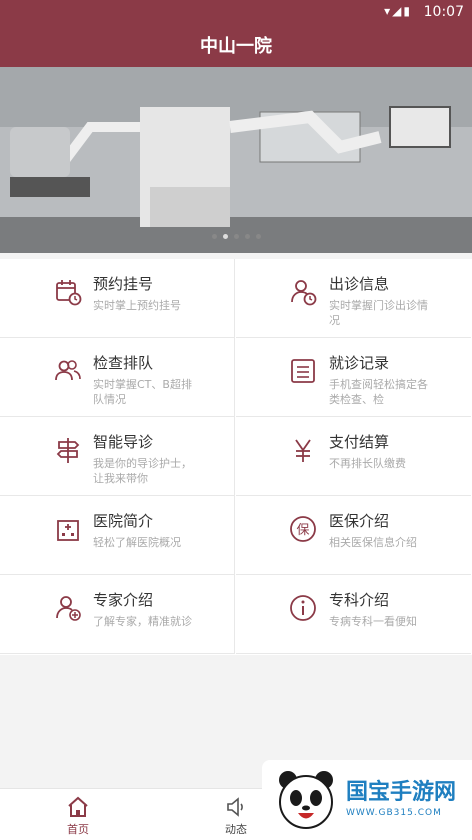 This screenshot has height=840, width=472. What do you see at coordinates (142, 471) in the screenshot?
I see `menu-desc: 我是你的导诊护士，让我来带你` at bounding box center [142, 471].